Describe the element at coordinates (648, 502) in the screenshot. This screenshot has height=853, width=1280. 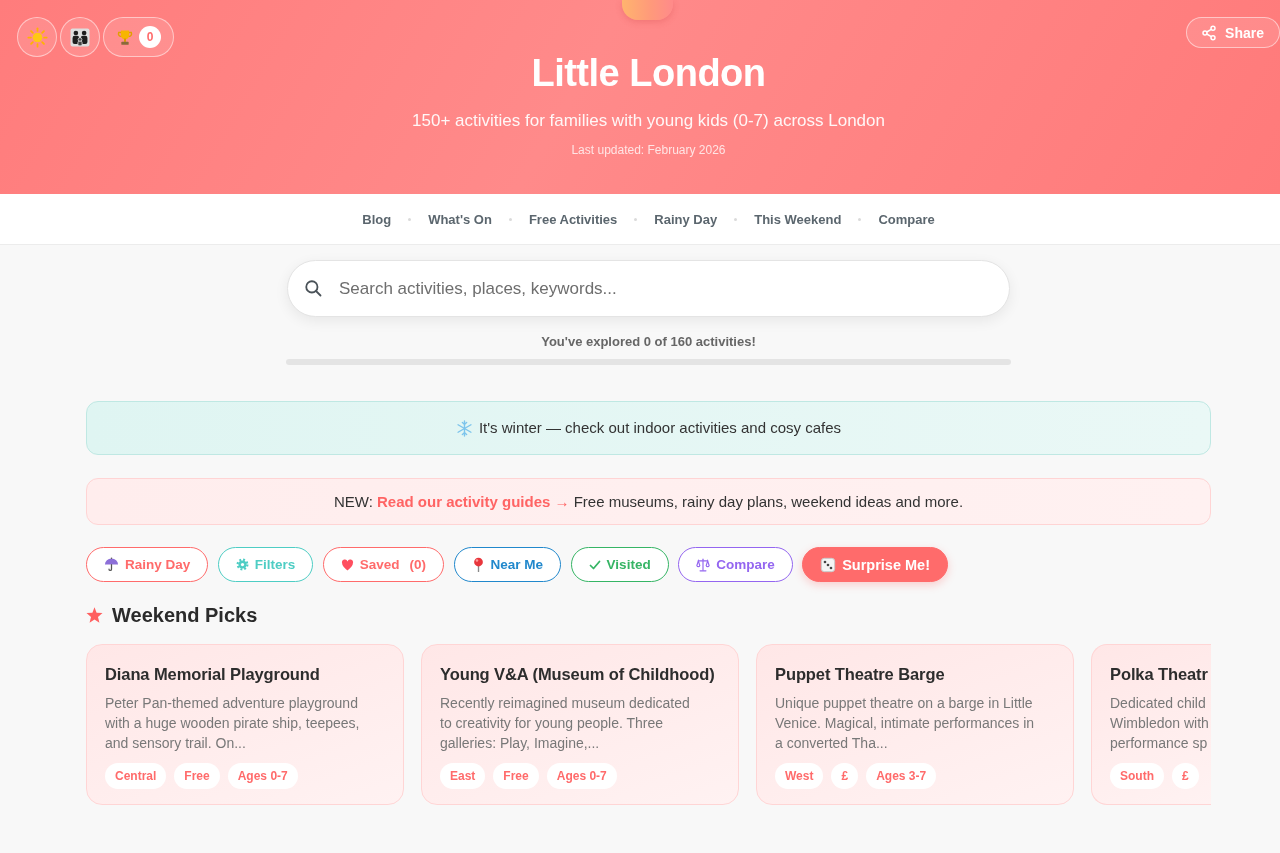
I see `news-banner-text: NEW: Read our activity guides → Free museums, rainy day plans, weekend ideas and more.` at that location.